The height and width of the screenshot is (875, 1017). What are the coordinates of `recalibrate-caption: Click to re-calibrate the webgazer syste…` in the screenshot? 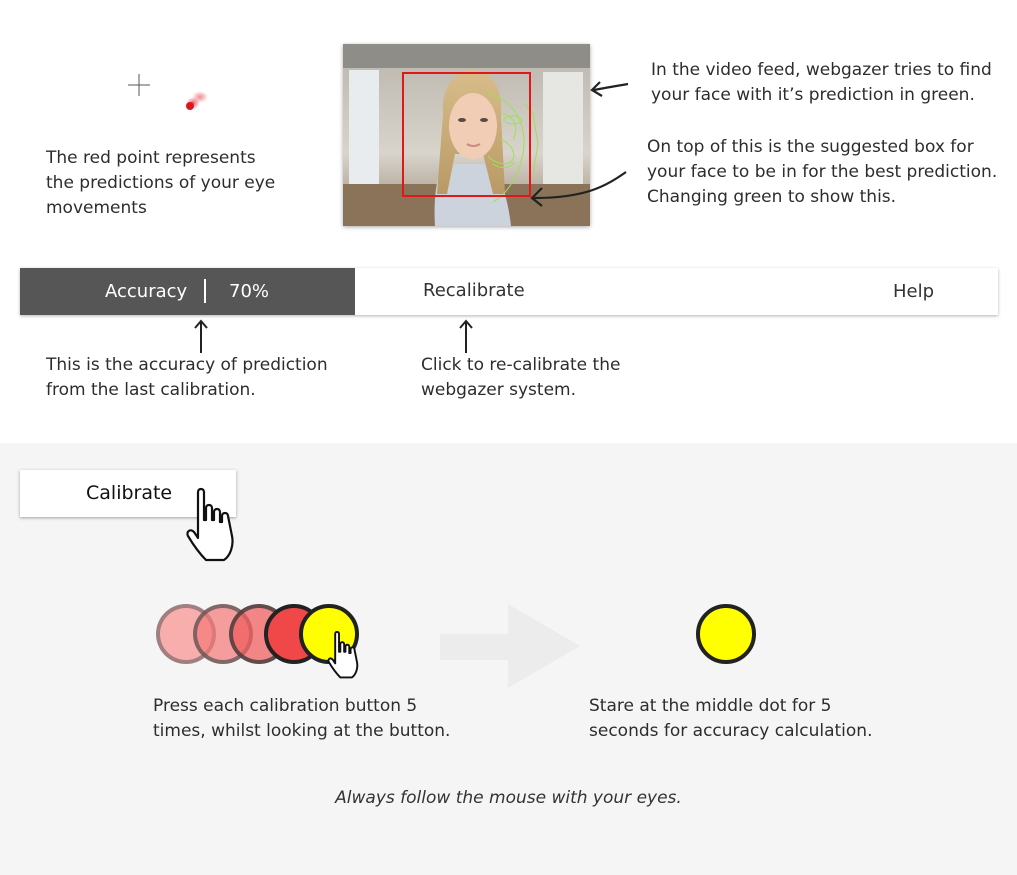 It's located at (521, 377).